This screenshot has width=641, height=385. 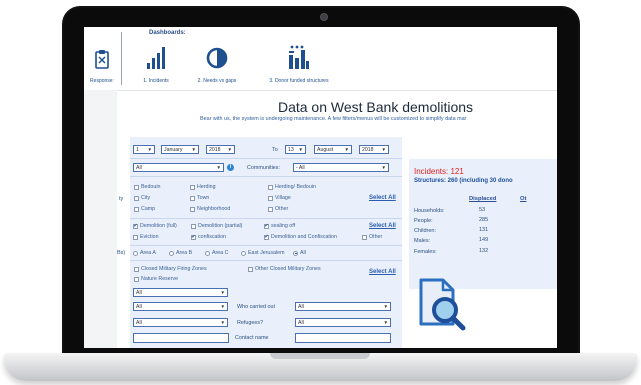 What do you see at coordinates (139, 323) in the screenshot?
I see `filter-select-3-value: All` at bounding box center [139, 323].